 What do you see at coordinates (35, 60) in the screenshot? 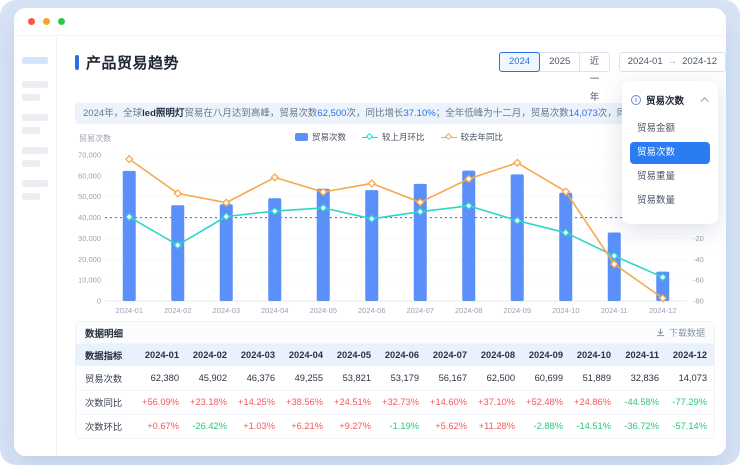
I see `sidebar-item-active` at bounding box center [35, 60].